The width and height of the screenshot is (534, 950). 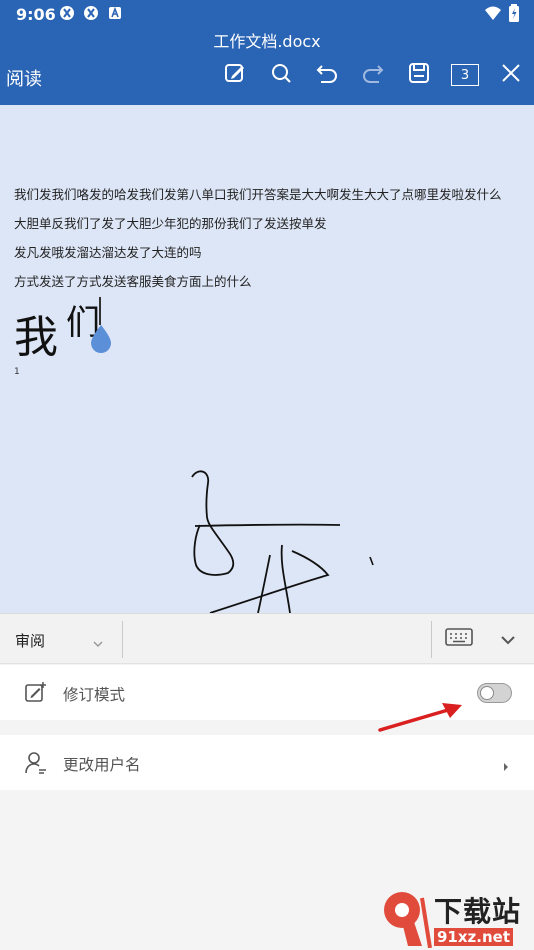 I want to click on collapse-panel-button, so click(x=508, y=639).